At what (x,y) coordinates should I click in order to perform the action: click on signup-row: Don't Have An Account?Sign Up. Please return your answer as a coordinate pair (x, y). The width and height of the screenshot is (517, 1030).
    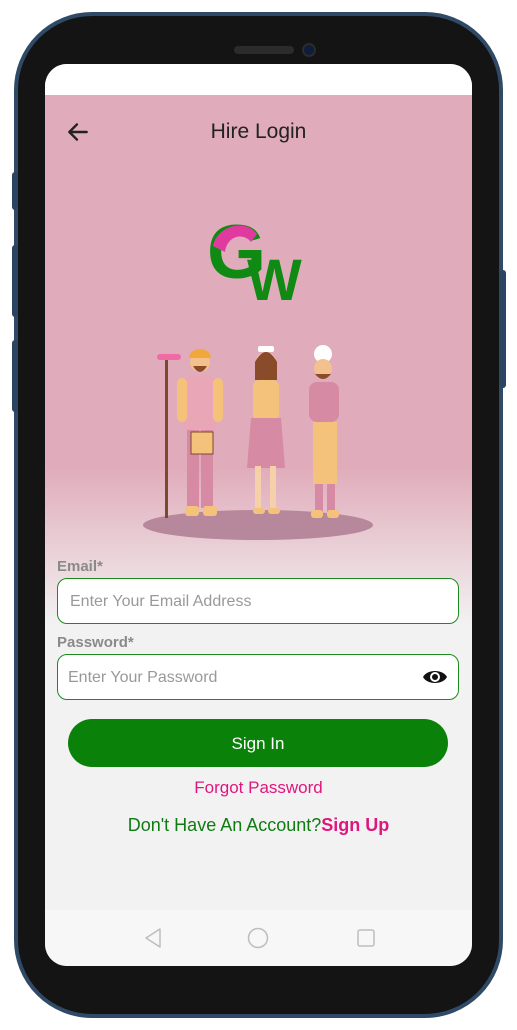
    Looking at the image, I should click on (258, 825).